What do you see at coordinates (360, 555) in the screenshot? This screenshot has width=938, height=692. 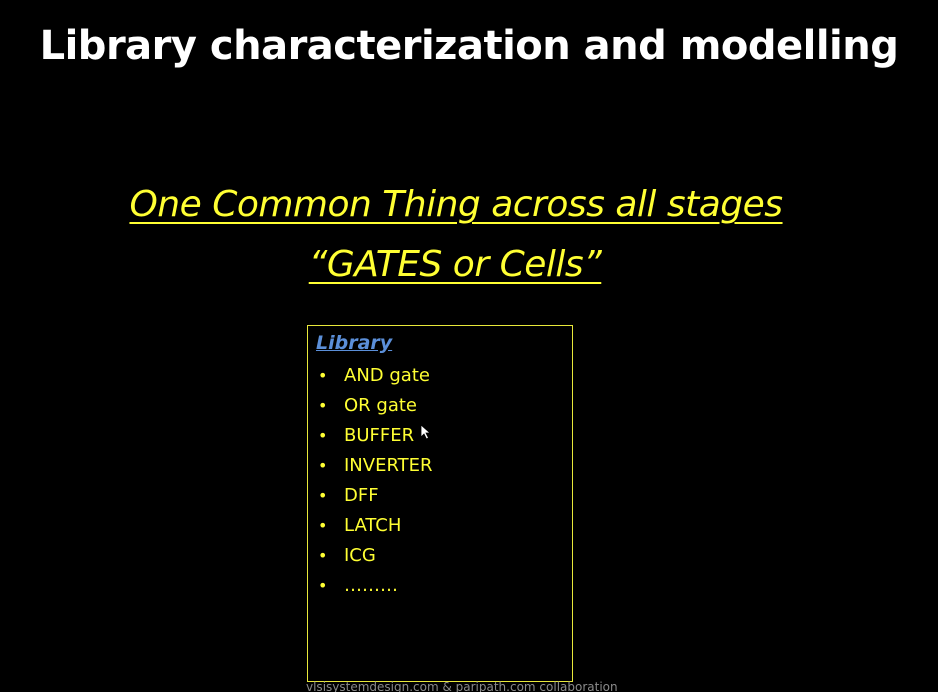 I see `list-item-label: ICG` at bounding box center [360, 555].